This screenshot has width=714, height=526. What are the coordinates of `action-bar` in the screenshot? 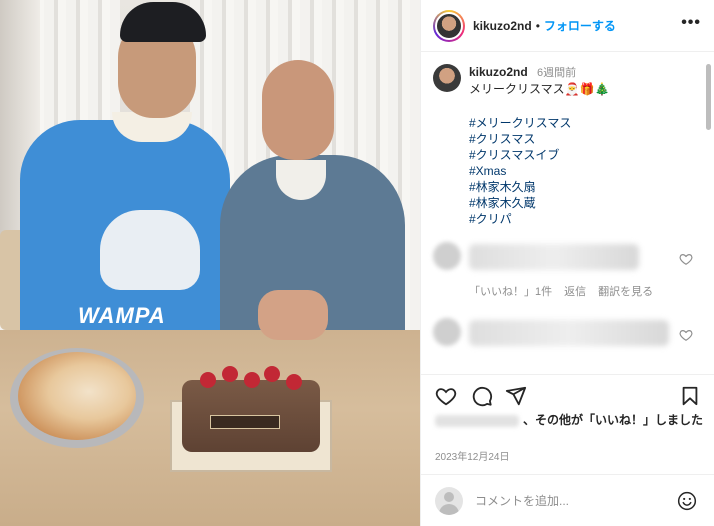 It's located at (567, 394).